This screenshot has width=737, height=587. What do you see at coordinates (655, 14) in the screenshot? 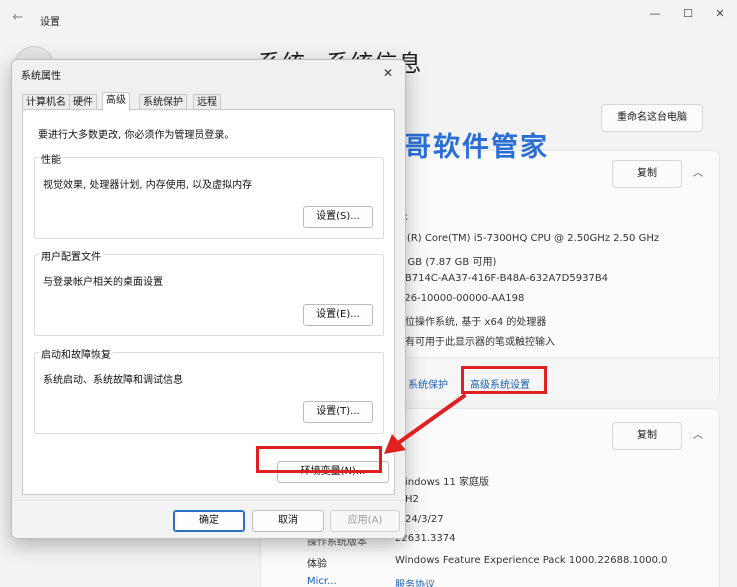
I see `minimize-icon: —` at bounding box center [655, 14].